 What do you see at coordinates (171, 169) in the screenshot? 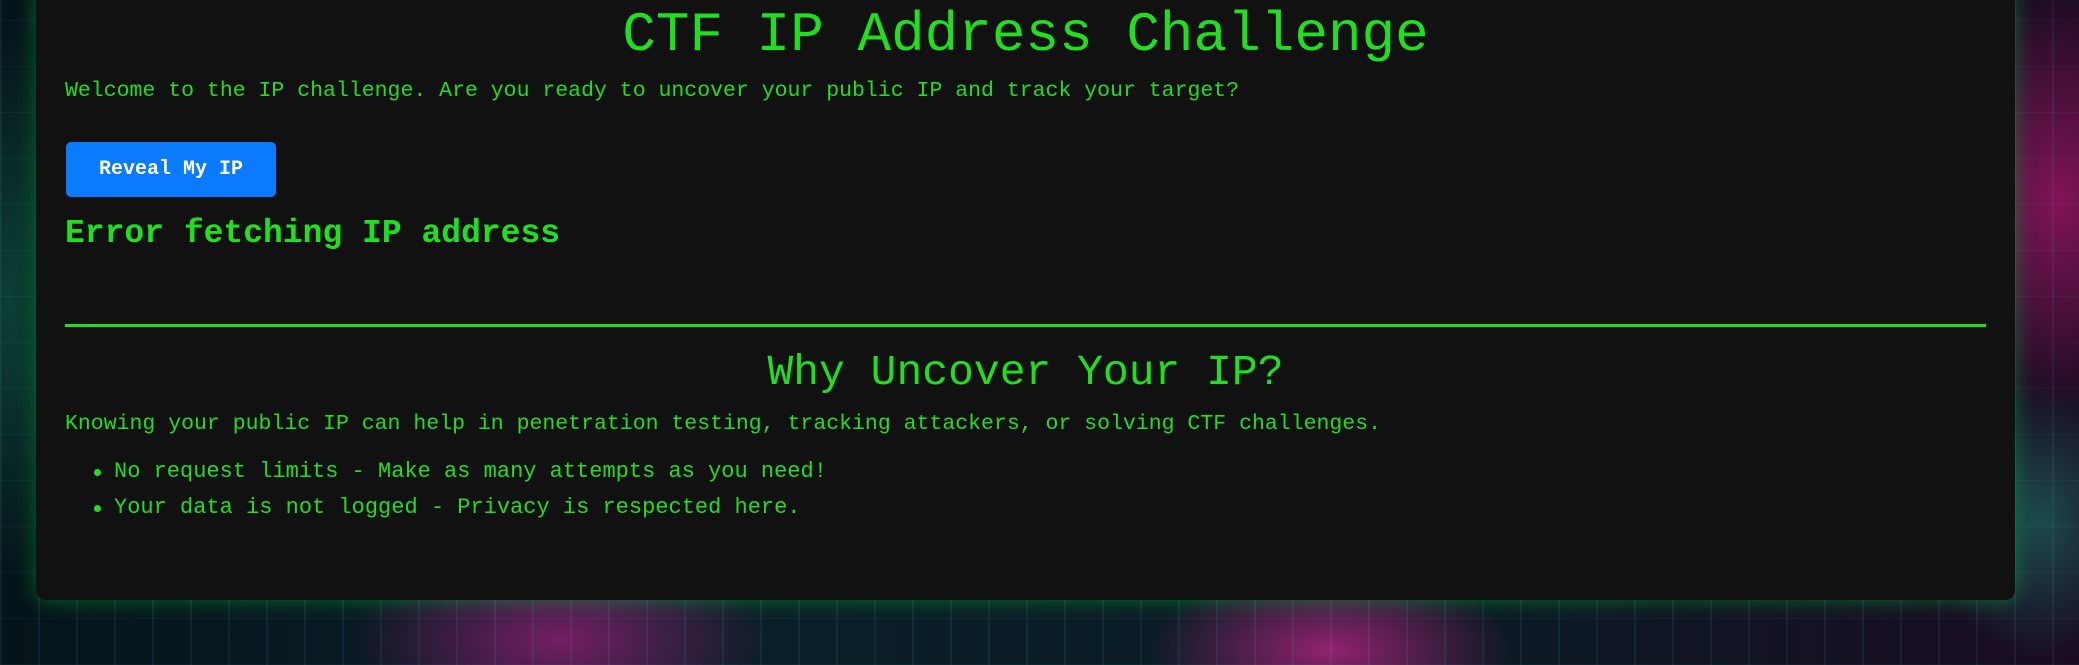
I see `reveal-ip-button: Reveal My IP` at bounding box center [171, 169].